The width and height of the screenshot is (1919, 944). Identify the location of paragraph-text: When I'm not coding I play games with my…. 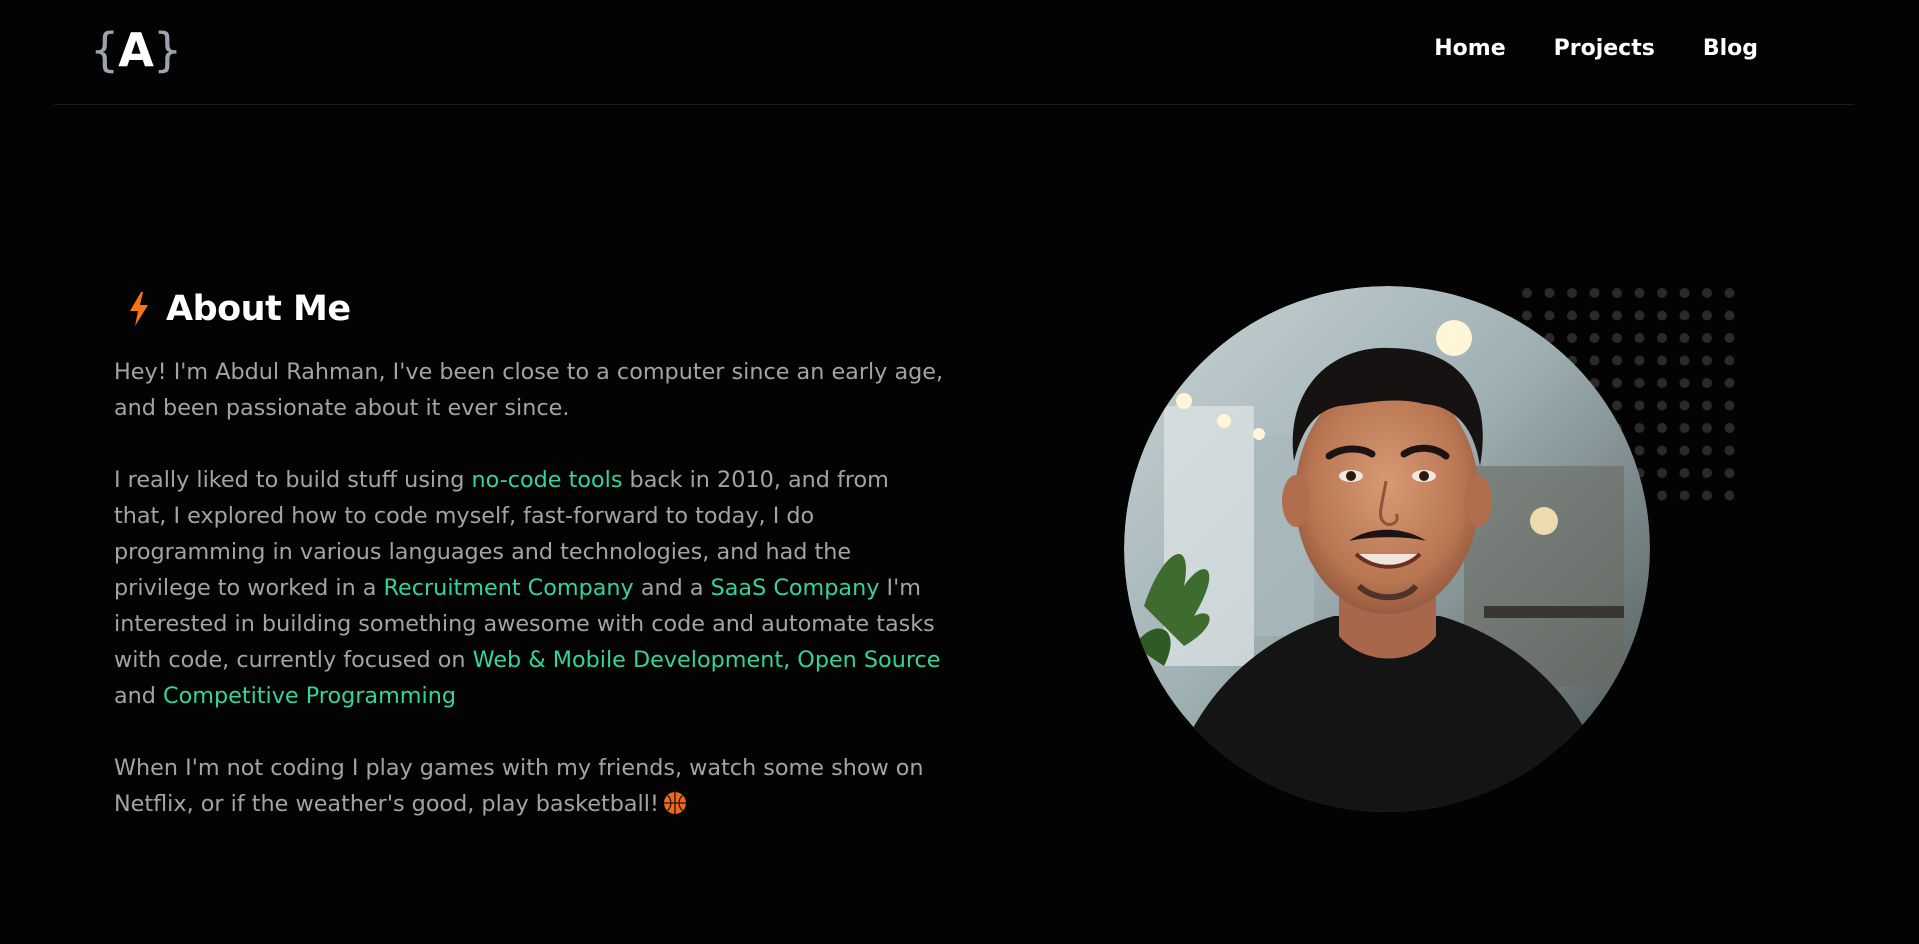
(519, 786).